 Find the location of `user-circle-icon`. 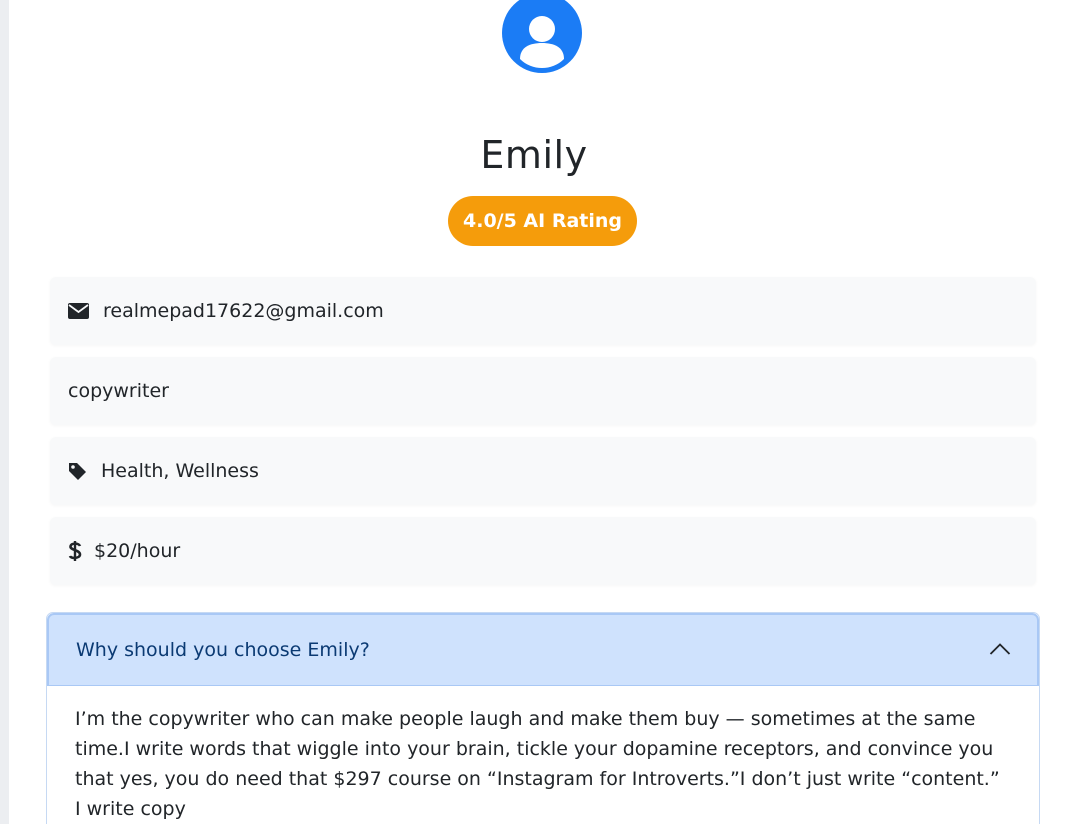

user-circle-icon is located at coordinates (542, 36).